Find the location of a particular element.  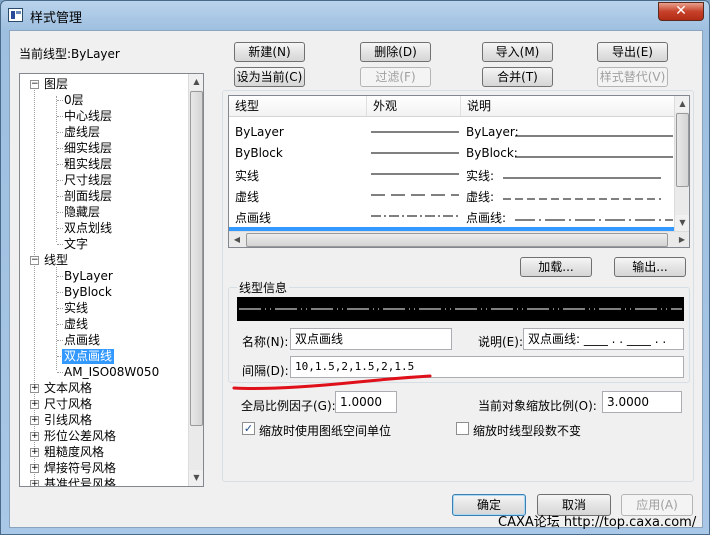

current-linetype-label: 当前线型:ByLayer is located at coordinates (69, 54).